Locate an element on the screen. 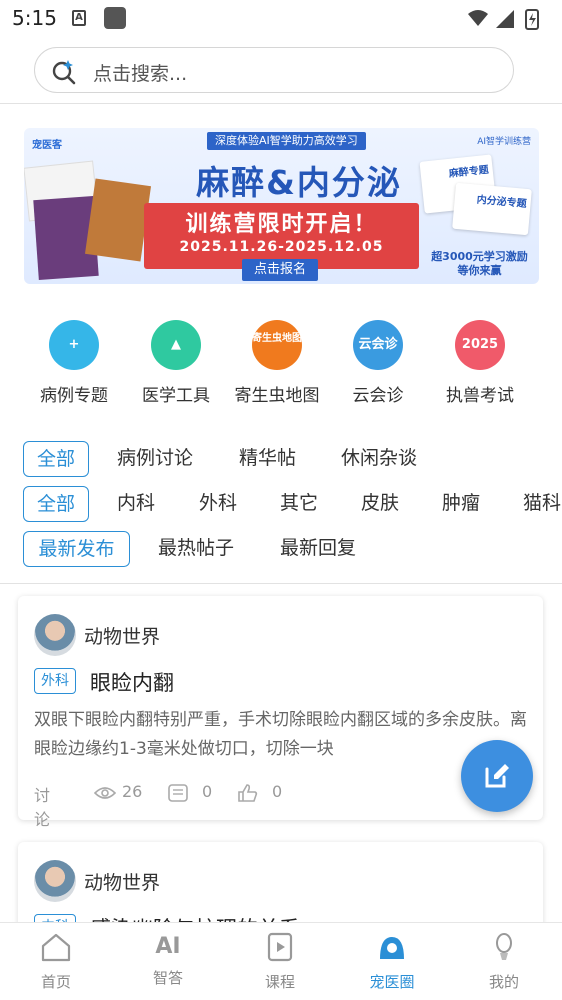 This screenshot has height=1000, width=562. medicine-bottle-icon: ▲ is located at coordinates (176, 345).